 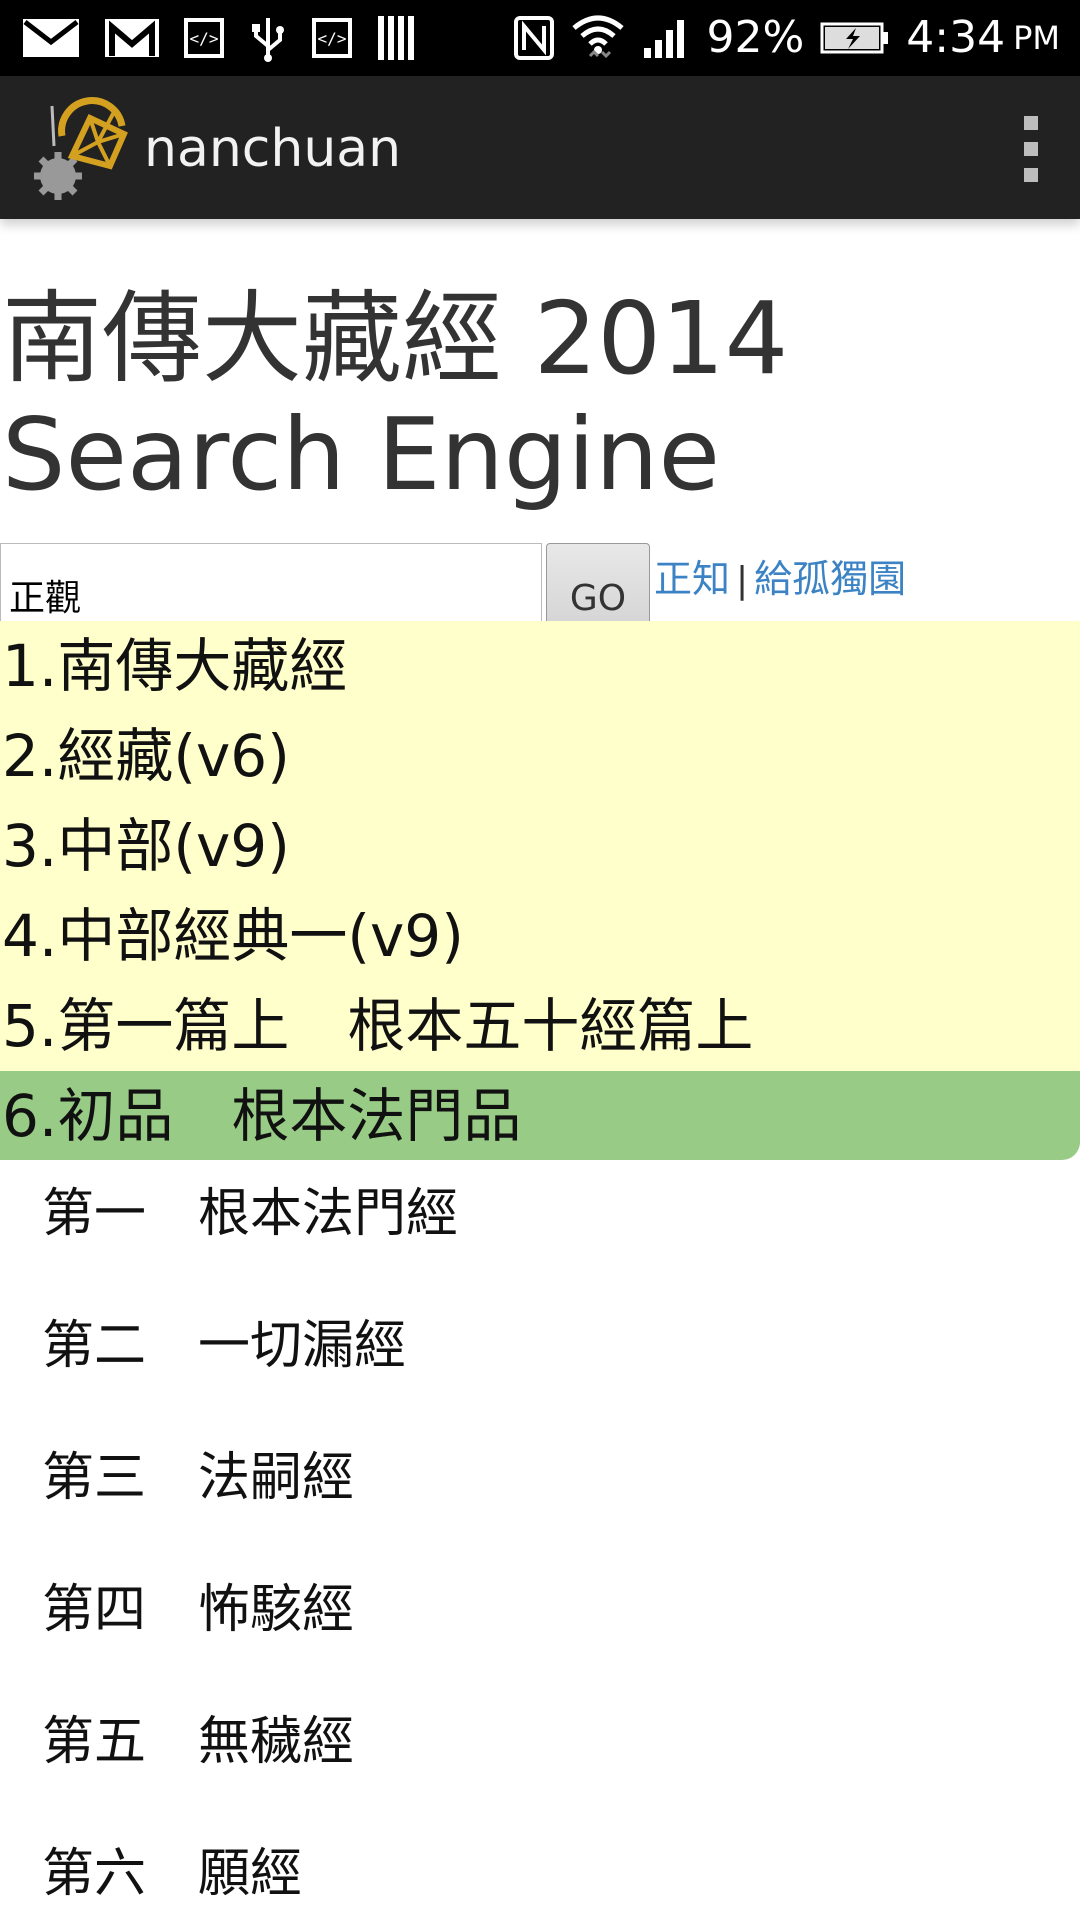 What do you see at coordinates (664, 39) in the screenshot?
I see `signal-icon` at bounding box center [664, 39].